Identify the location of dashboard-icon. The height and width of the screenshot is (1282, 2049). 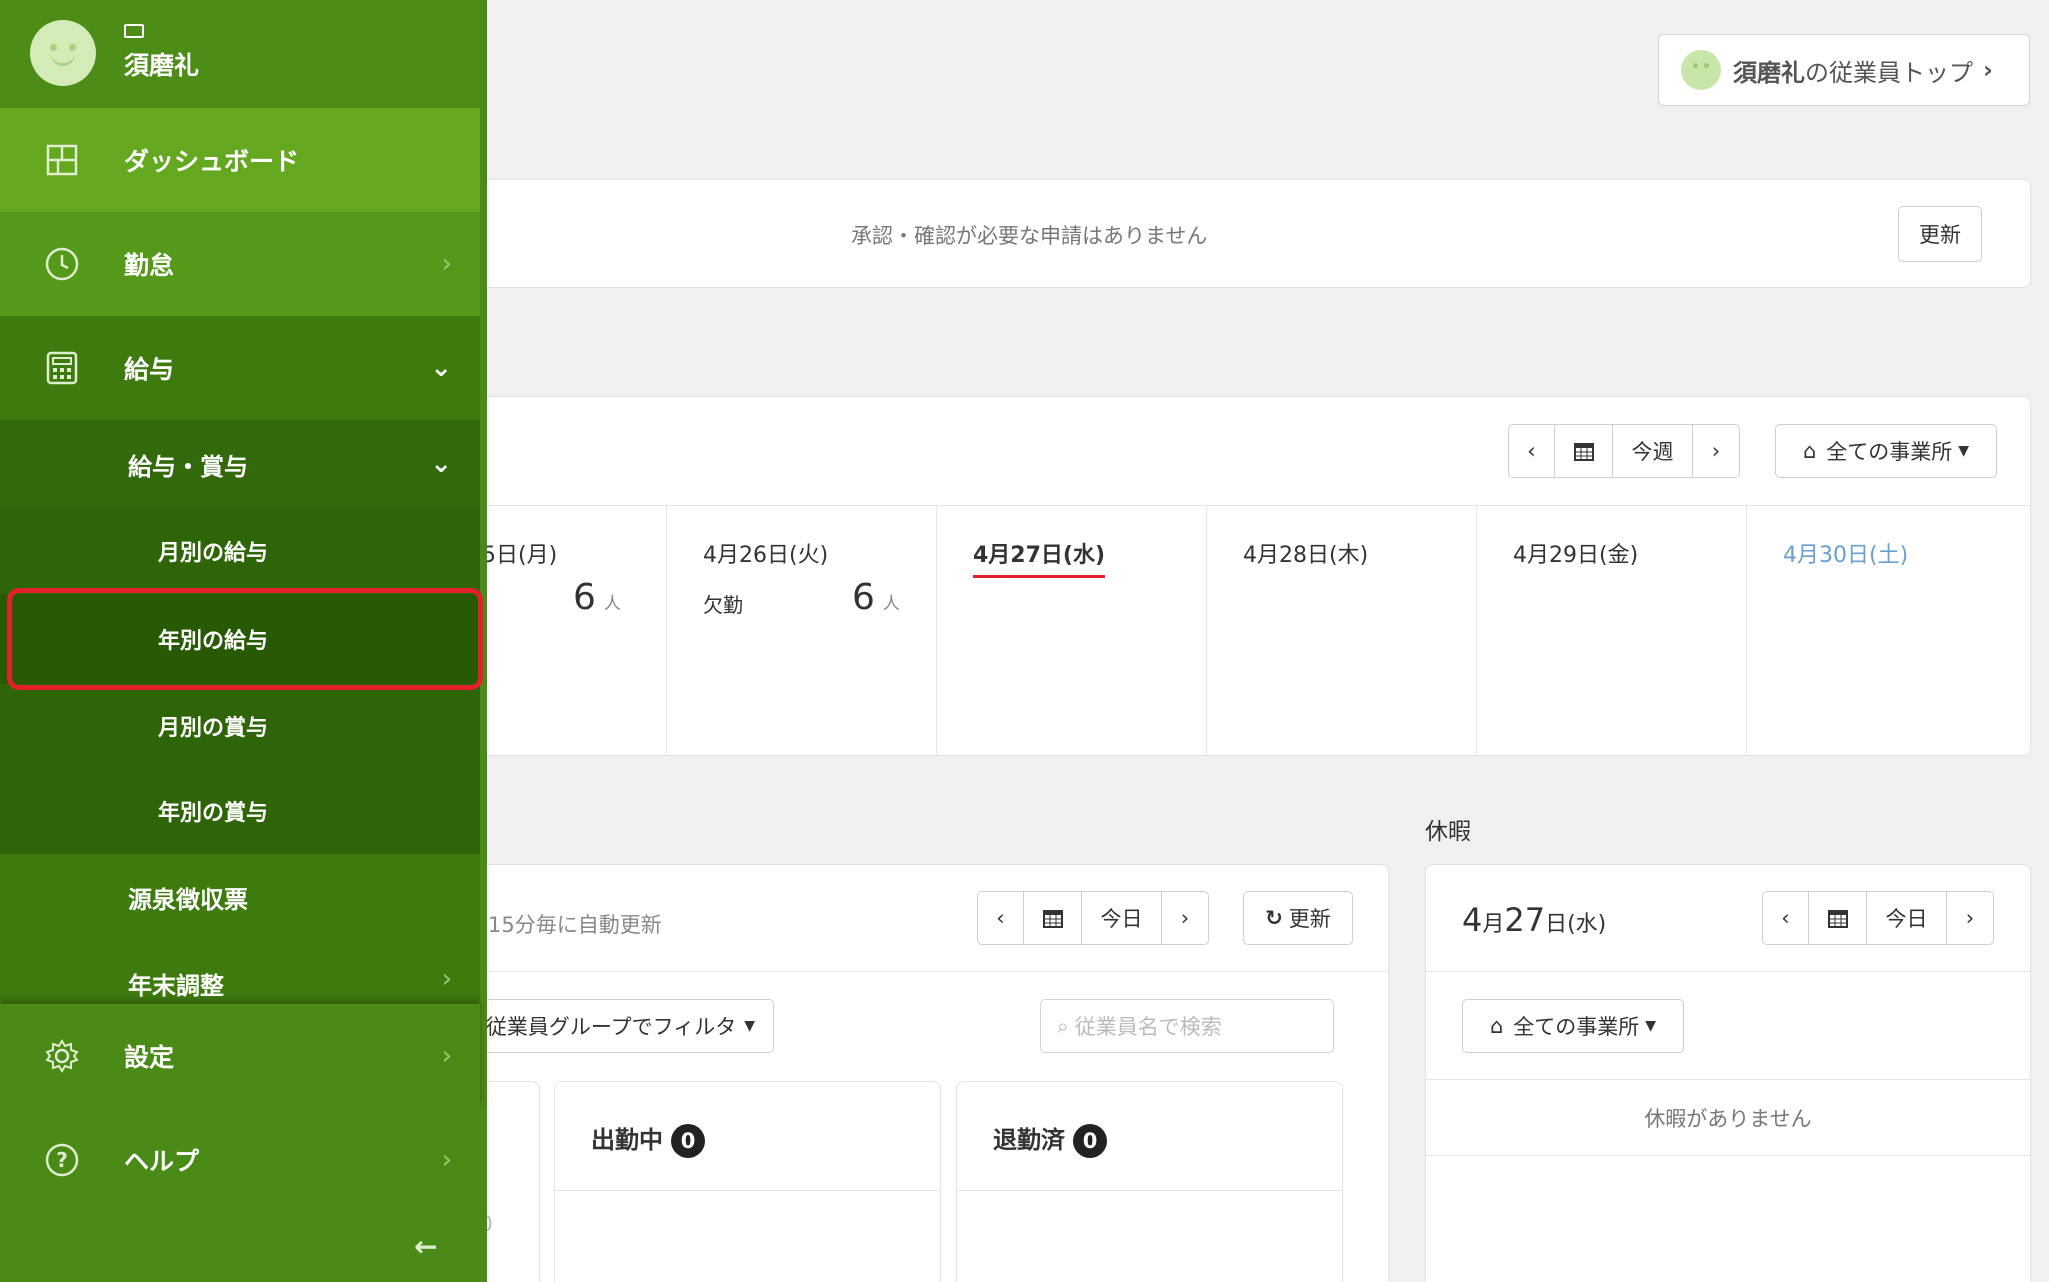
(62, 160).